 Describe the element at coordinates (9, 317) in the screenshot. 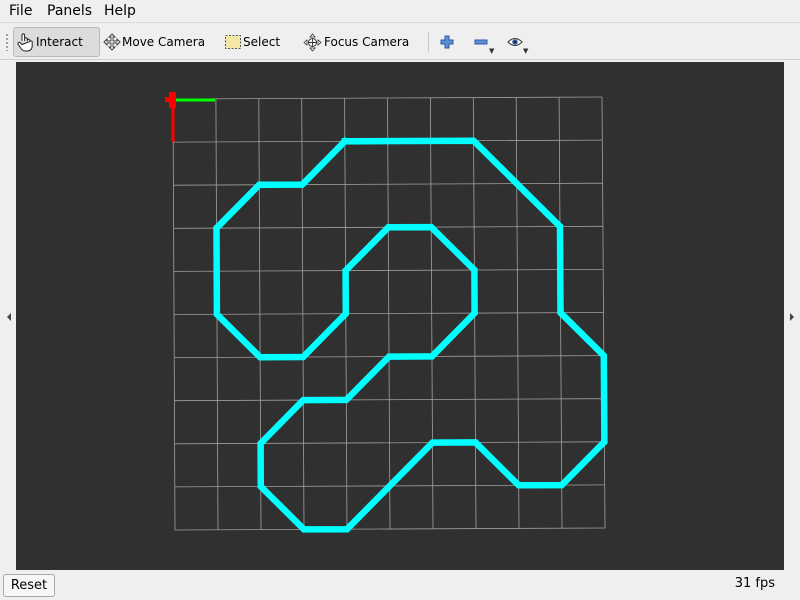

I see `collapse-left-panel-arrow-icon` at that location.